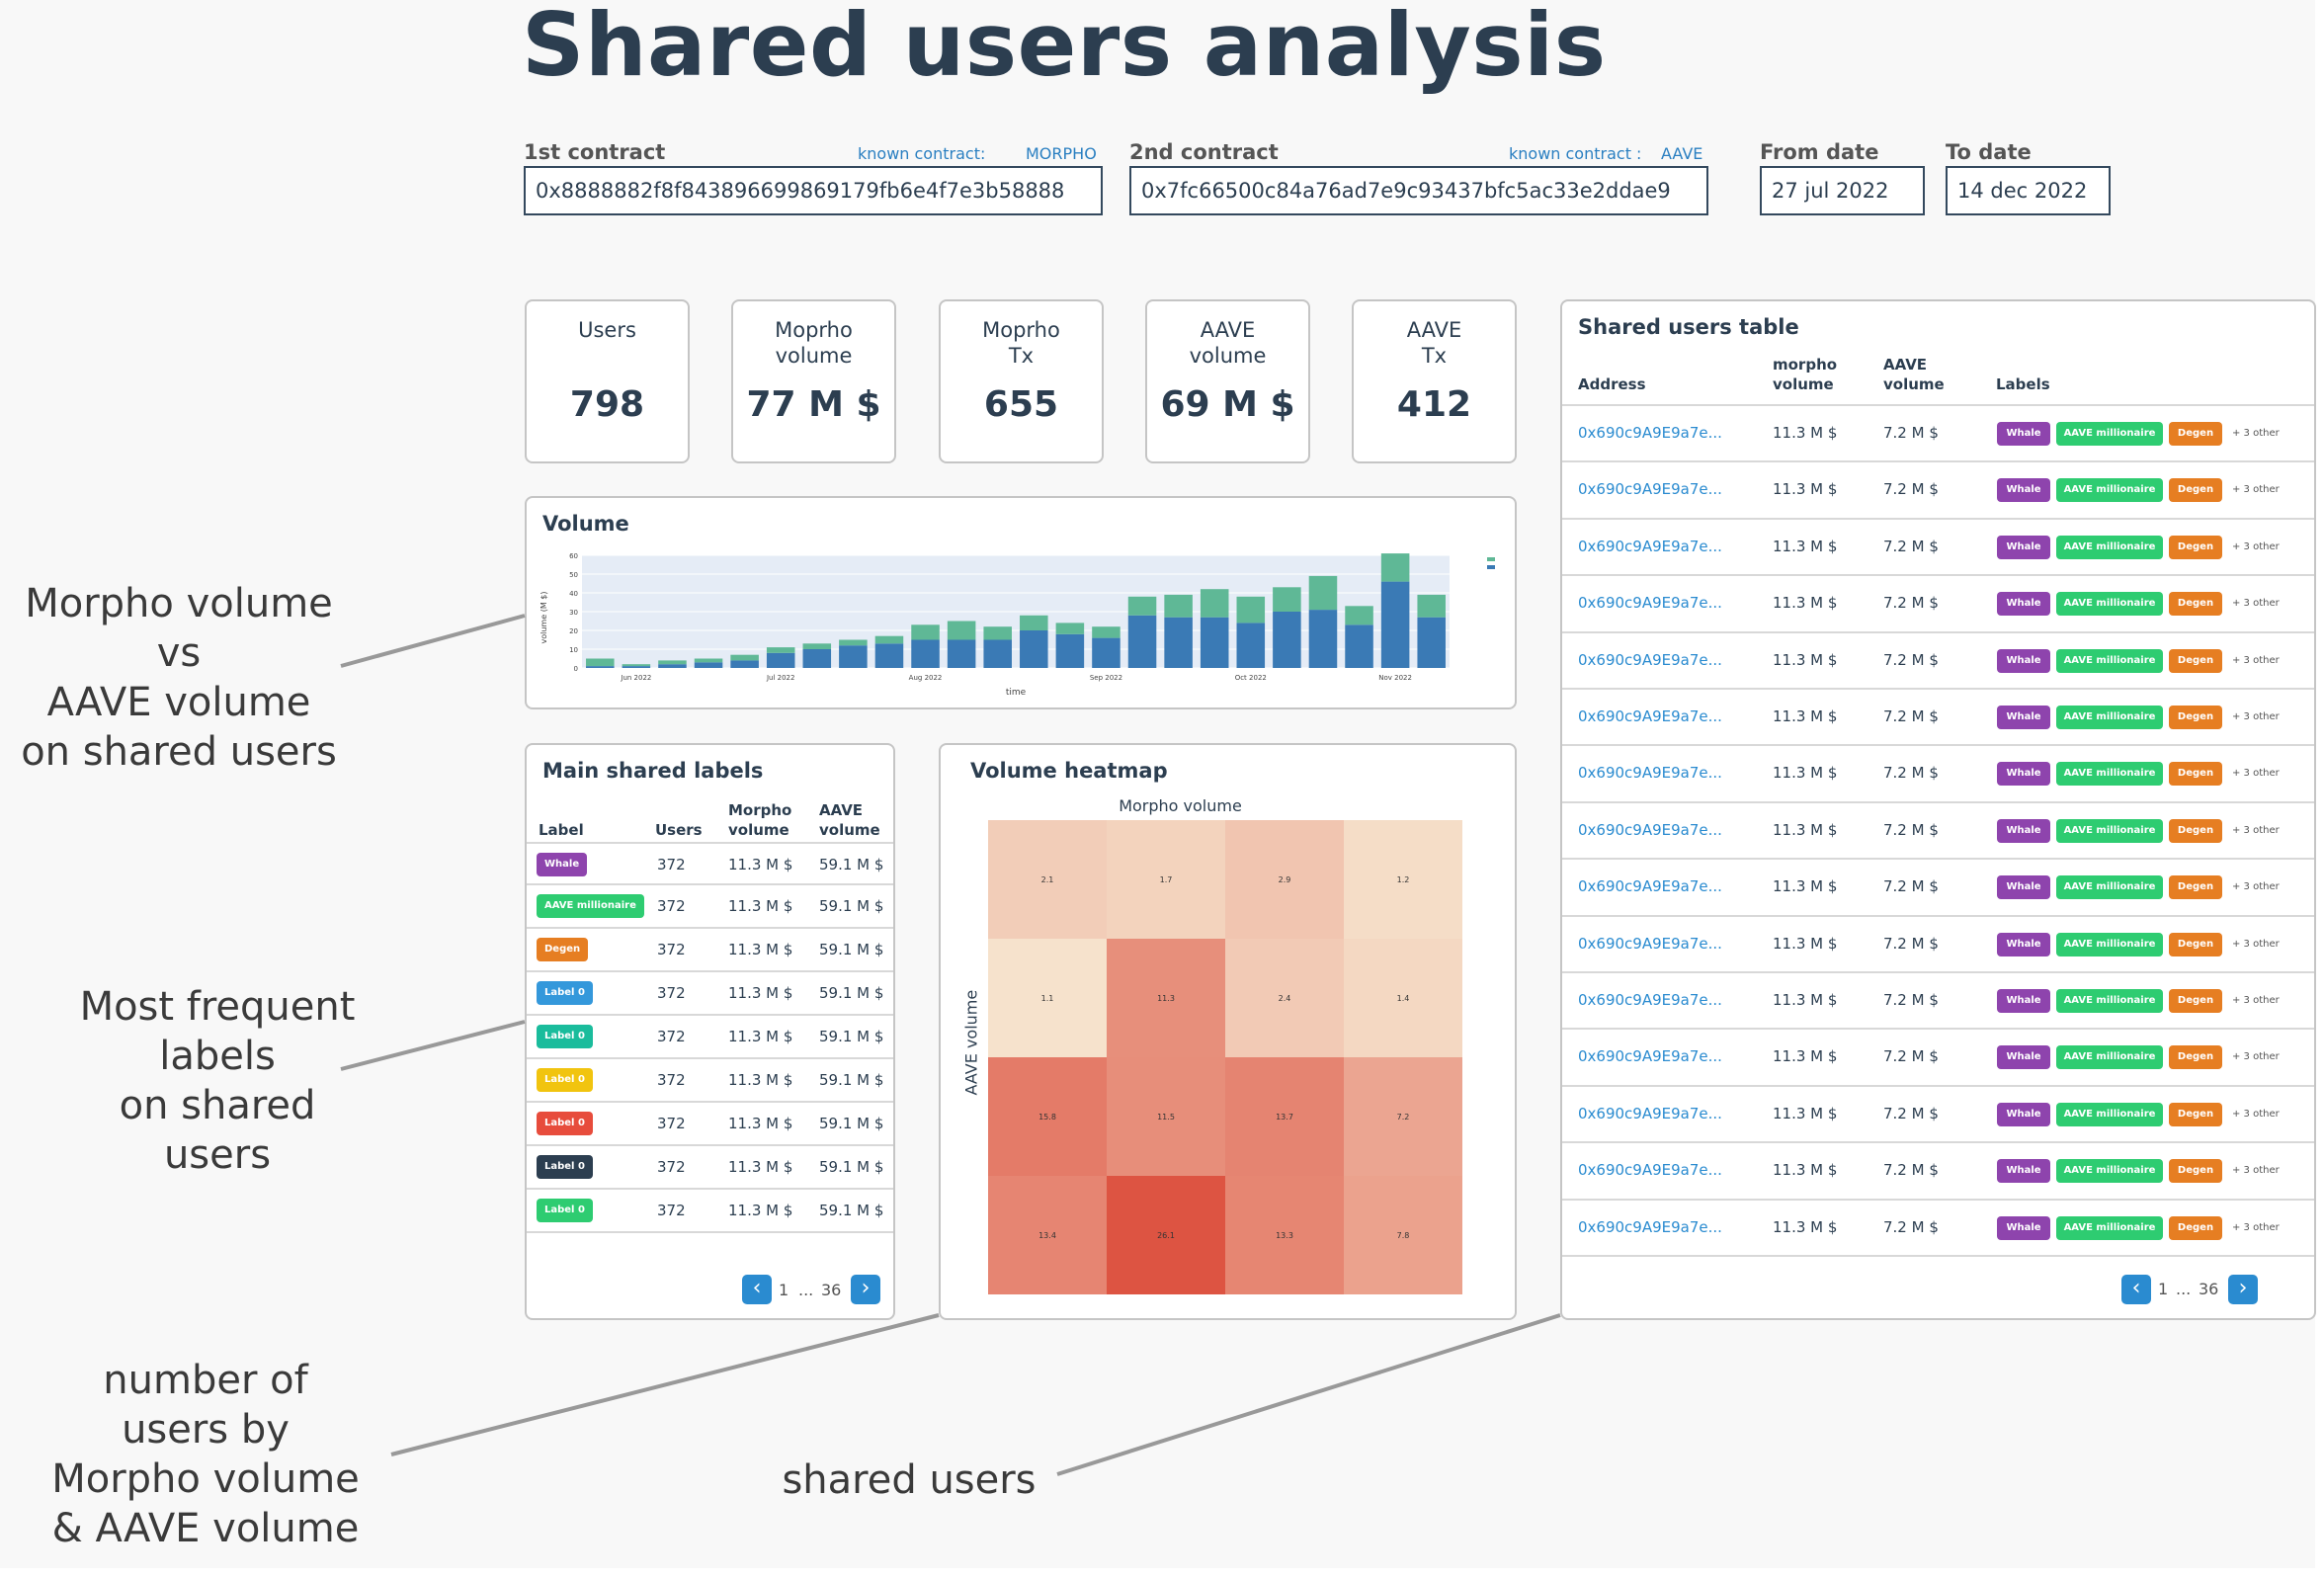 The width and height of the screenshot is (2324, 1579). Describe the element at coordinates (831, 1290) in the screenshot. I see `labels-page-last: 36` at that location.